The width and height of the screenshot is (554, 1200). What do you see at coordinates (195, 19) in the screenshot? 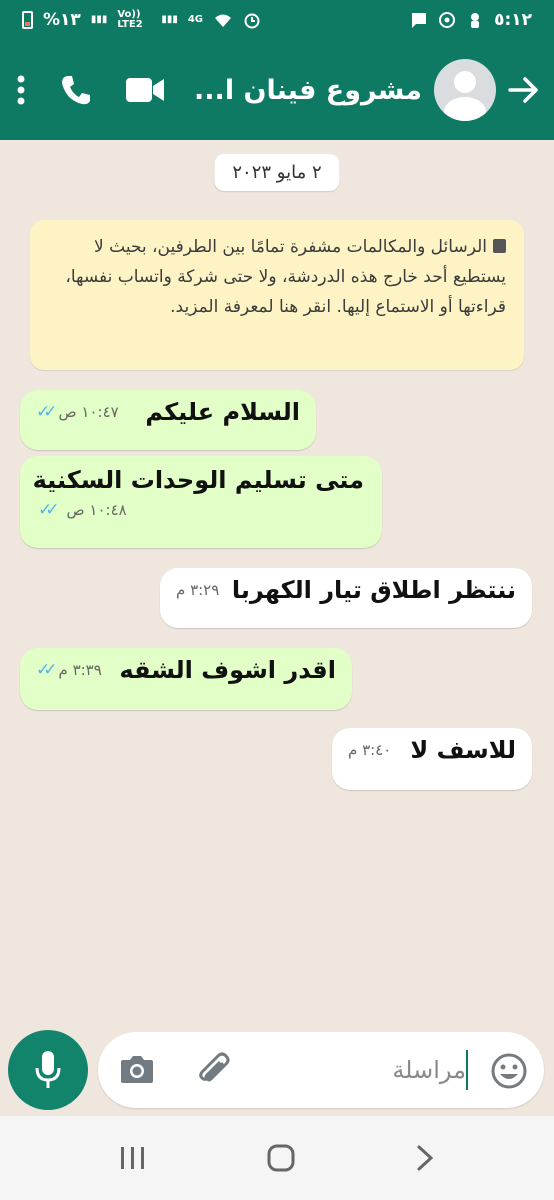
I see `network-2-label: 4G` at bounding box center [195, 19].